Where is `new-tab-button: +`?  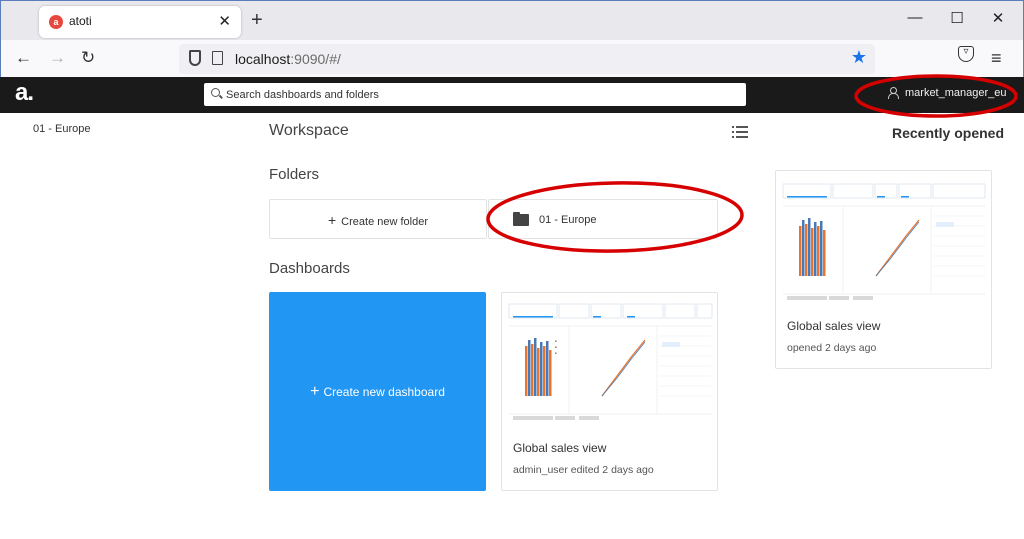 new-tab-button: + is located at coordinates (257, 20).